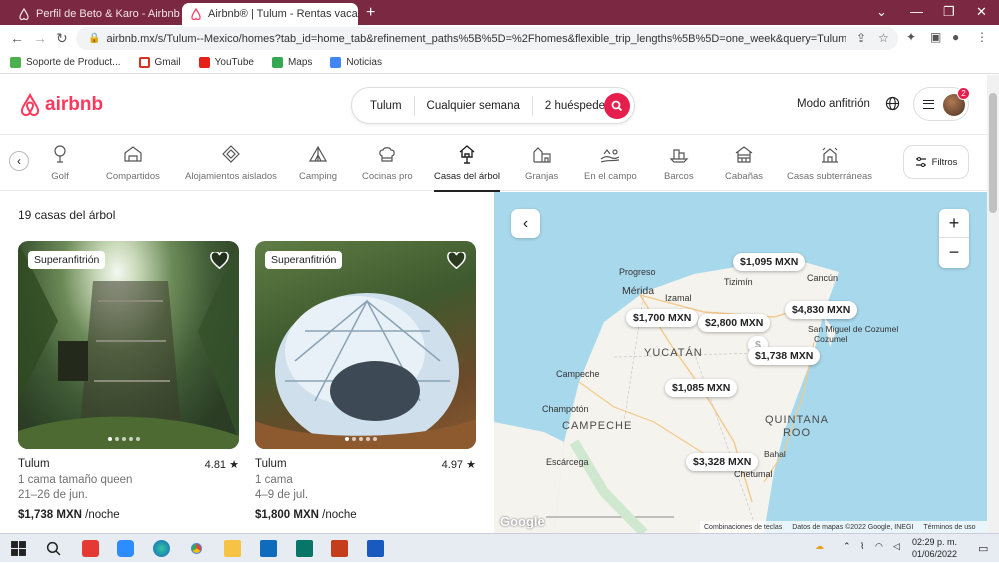 The height and width of the screenshot is (563, 999). I want to click on notification-icon: ▭, so click(983, 548).